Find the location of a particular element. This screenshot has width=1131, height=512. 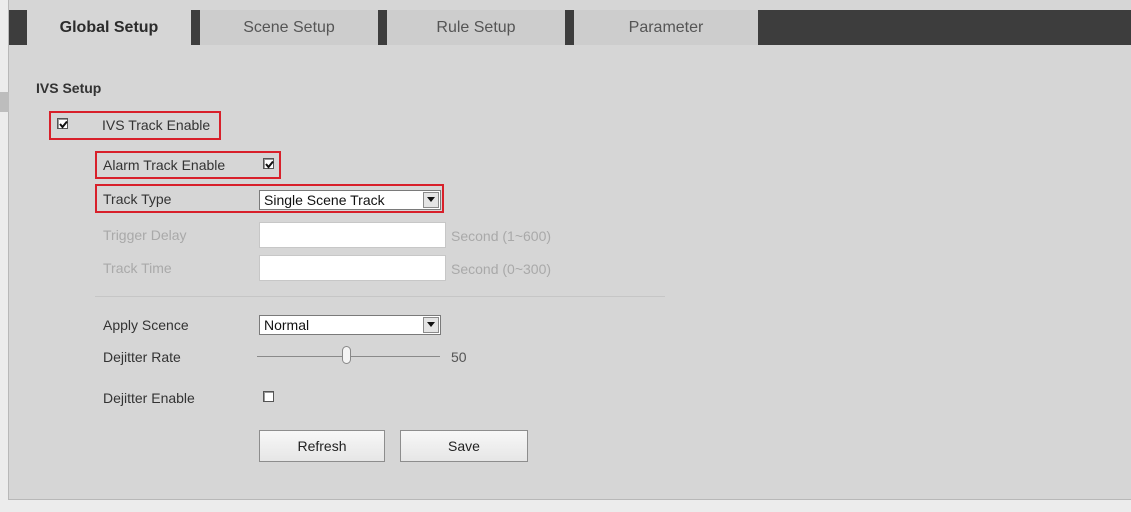

trigger-delay-unit: Second (1~600) is located at coordinates (501, 236).